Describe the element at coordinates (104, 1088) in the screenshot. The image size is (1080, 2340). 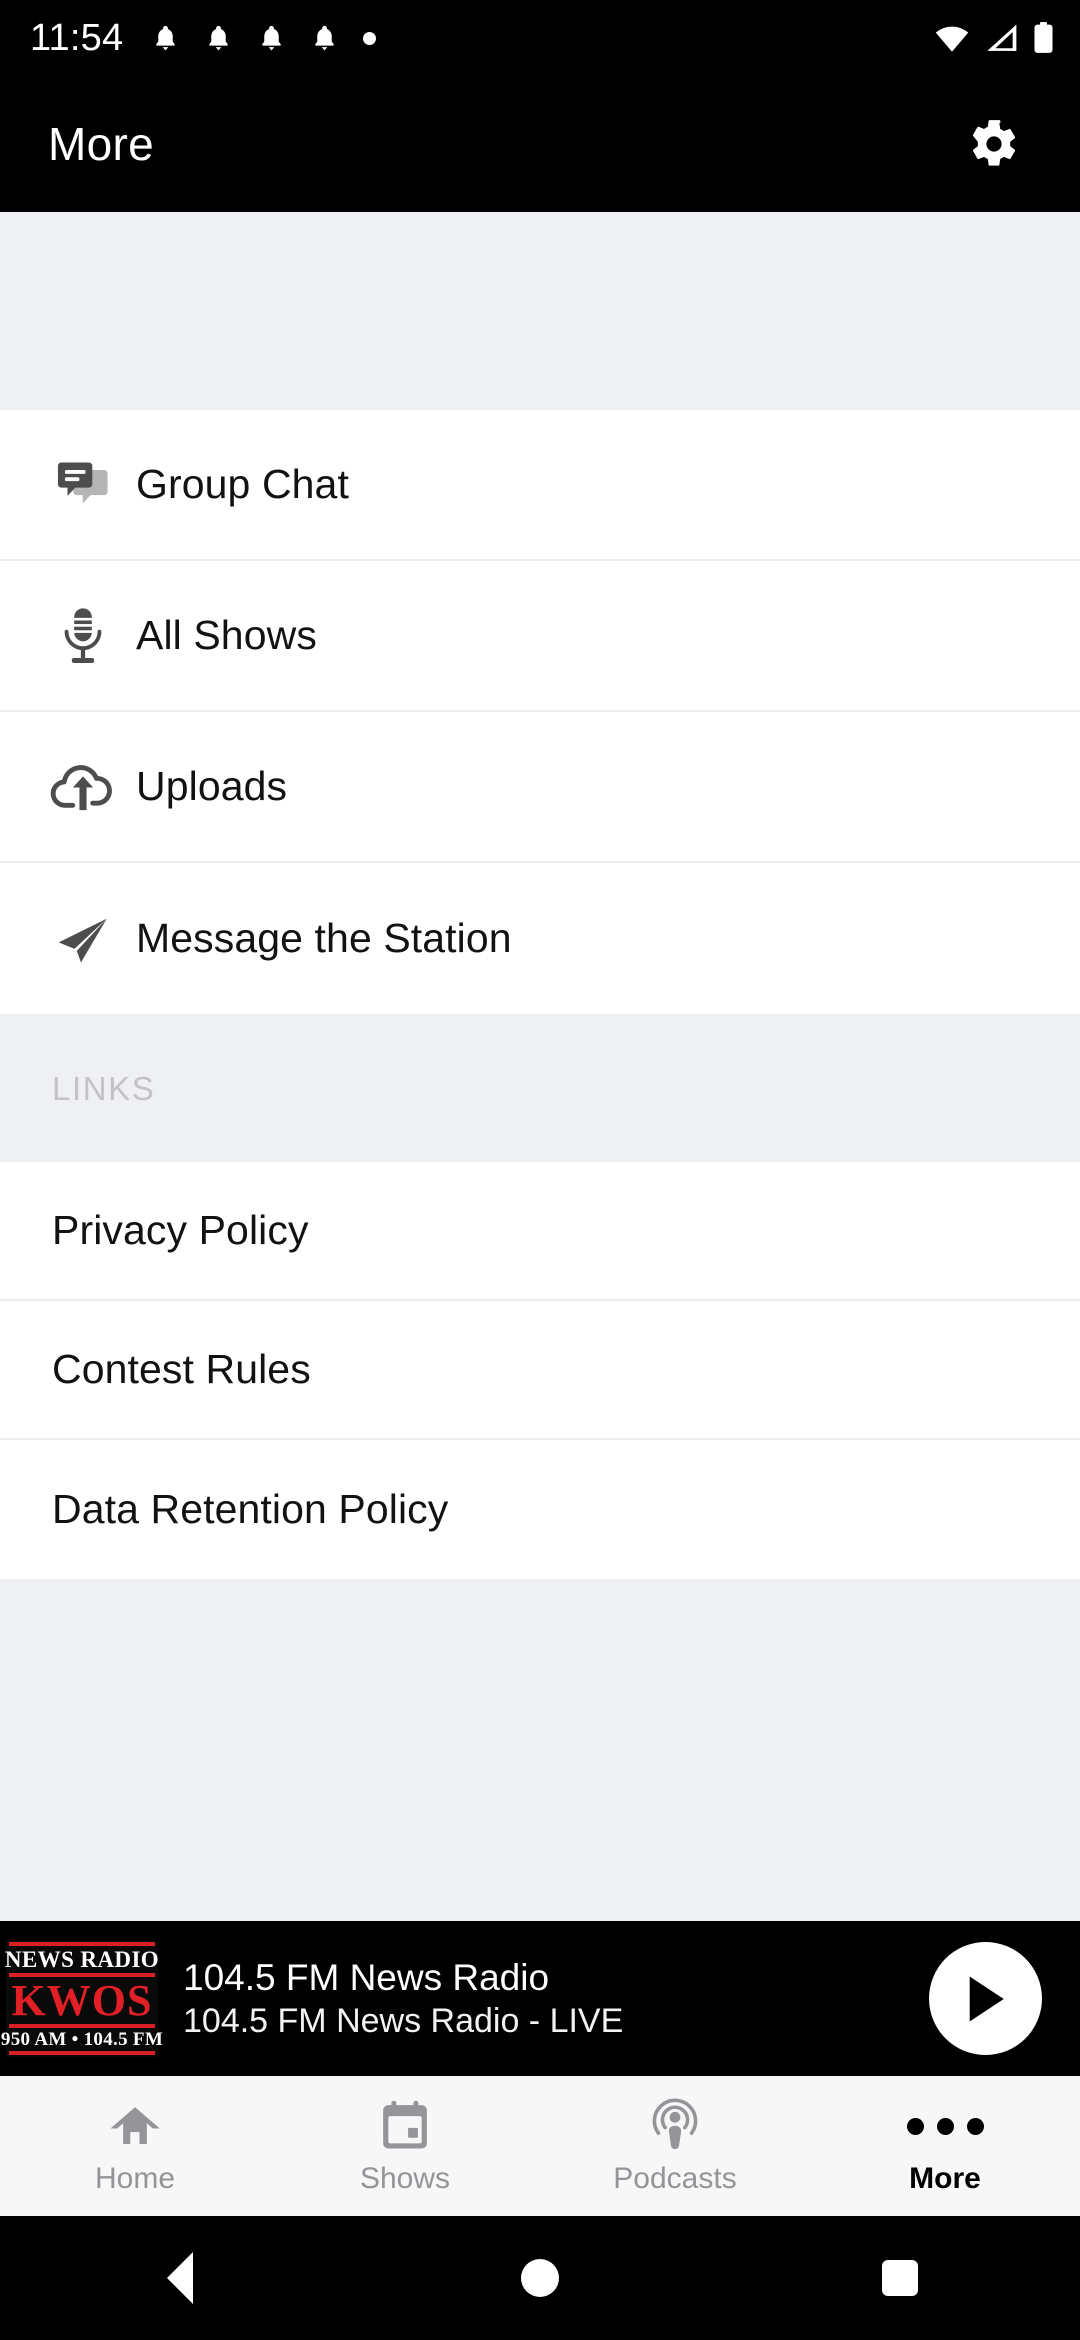
I see `links-section-title: LINKS` at that location.